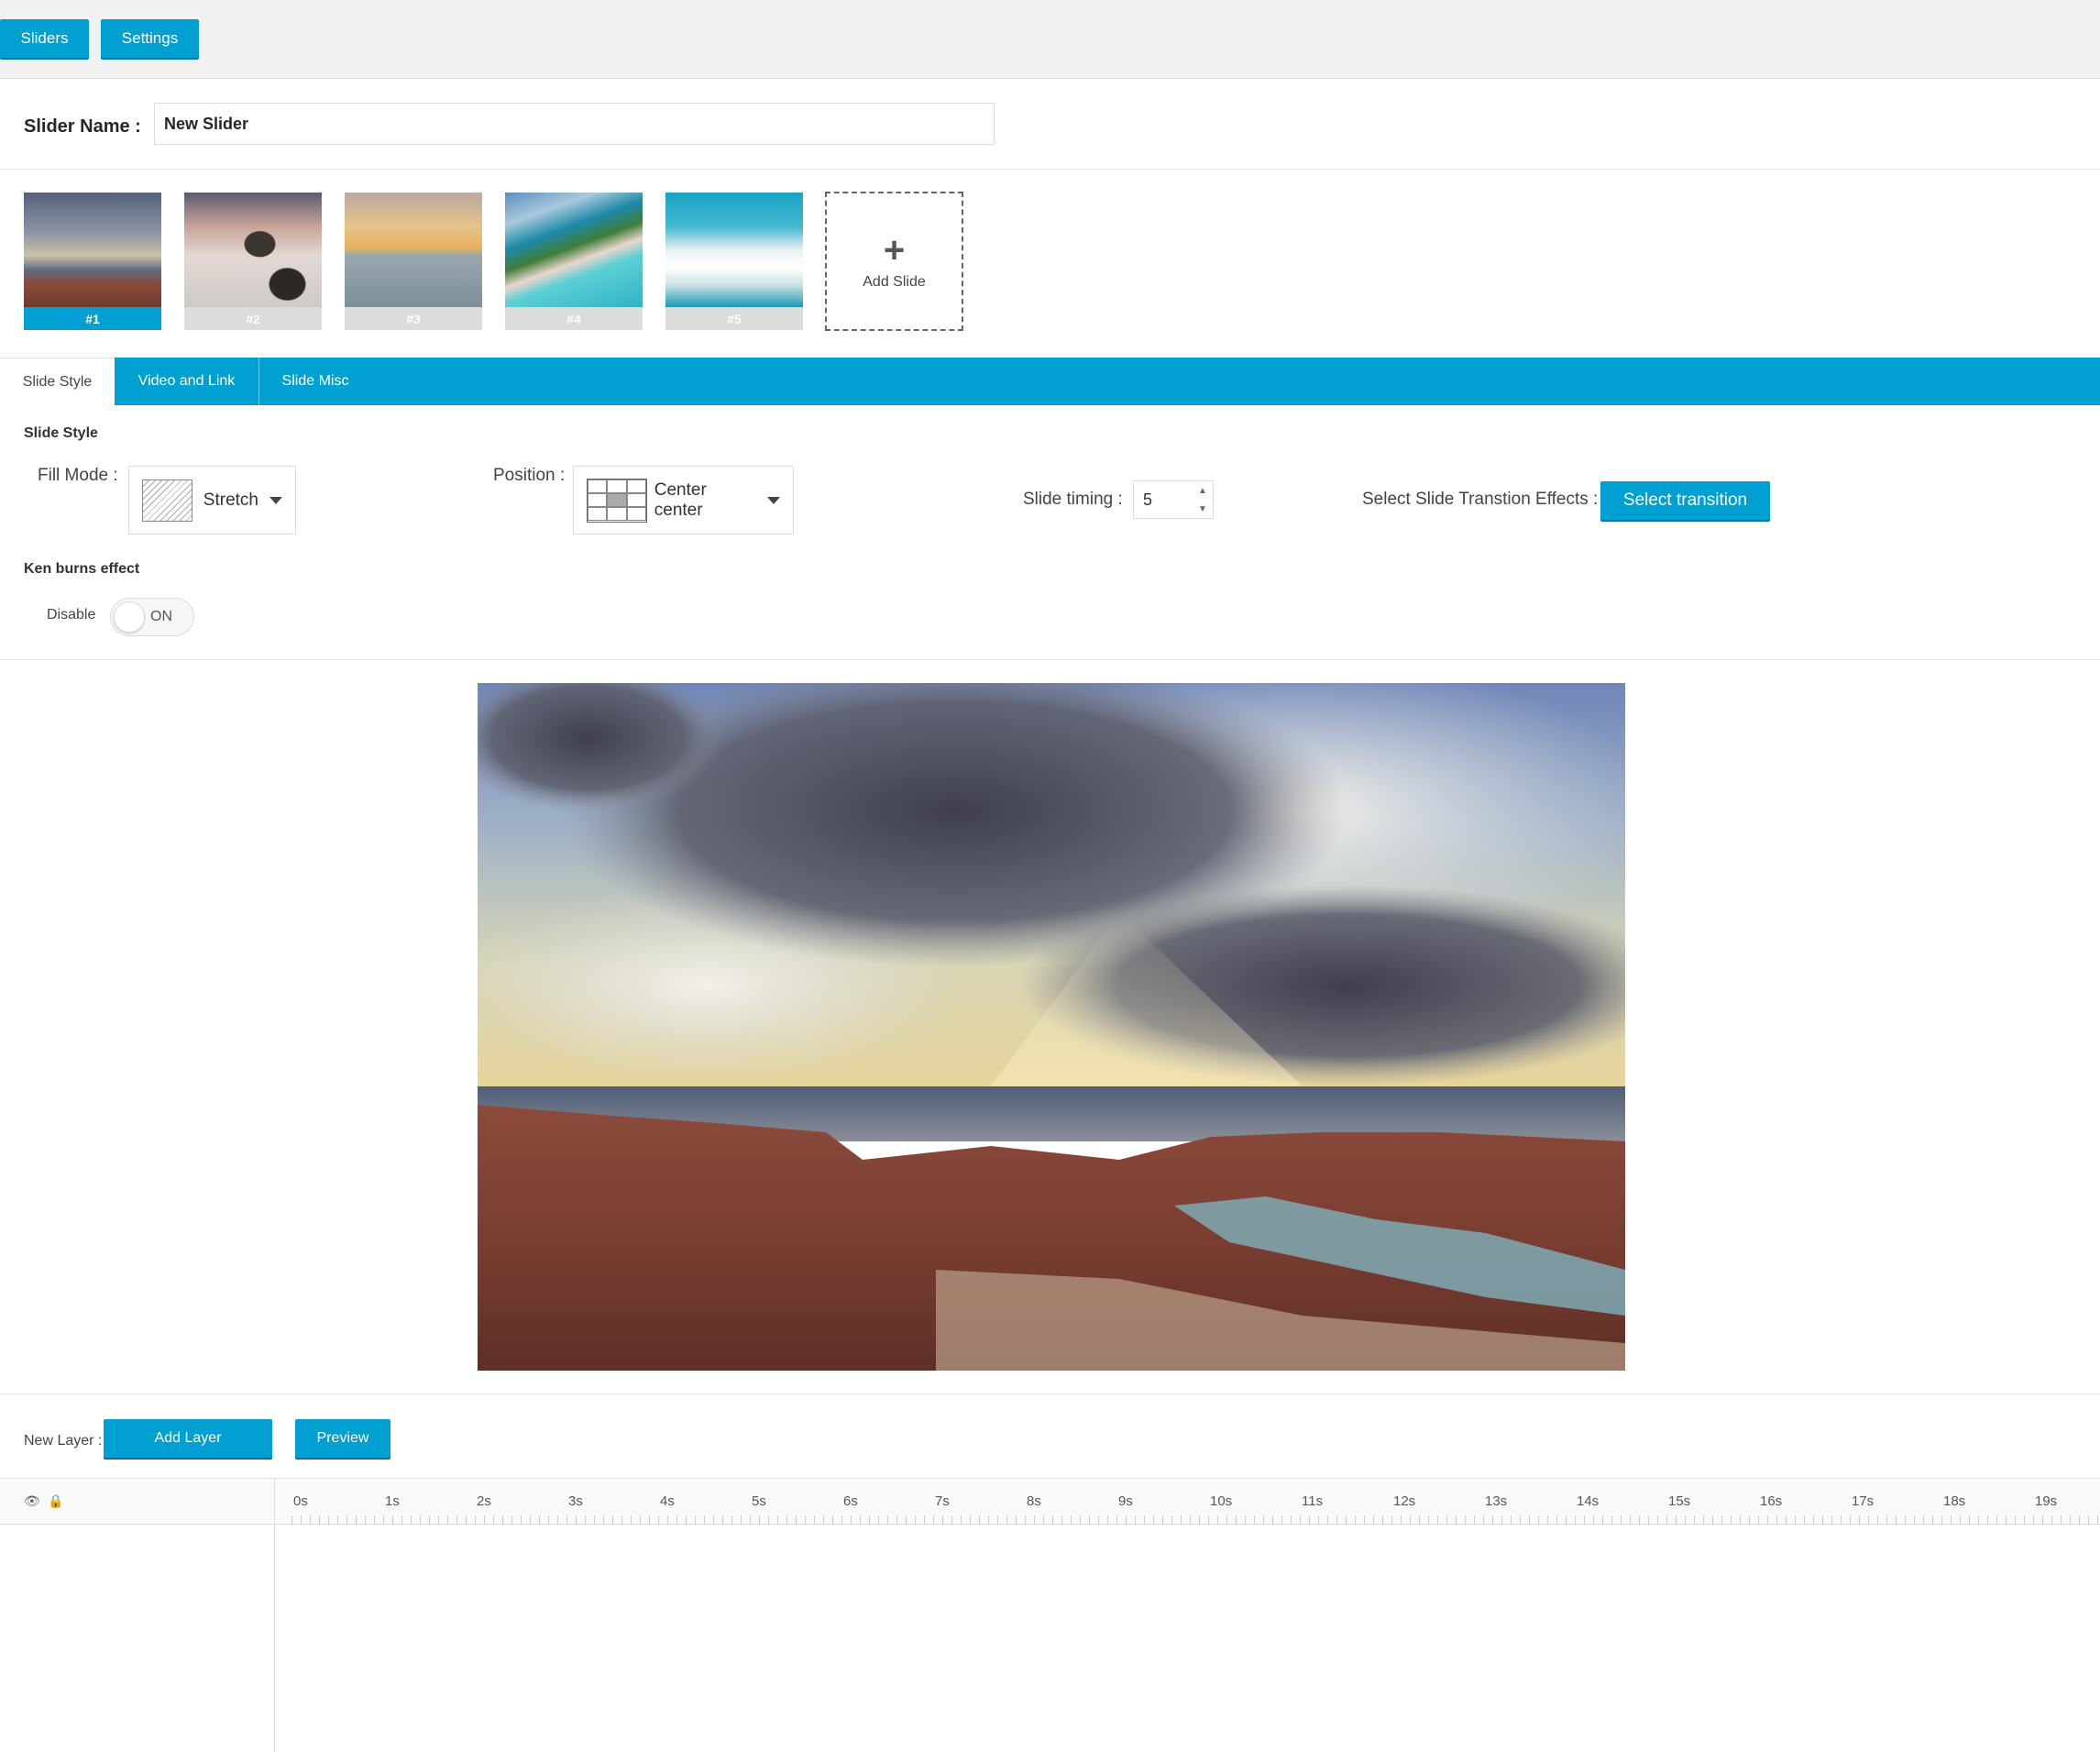 The image size is (2100, 1752). I want to click on slide-thumbnails: #1 #2 #3 #4 #5 + Add Slide, so click(1050, 264).